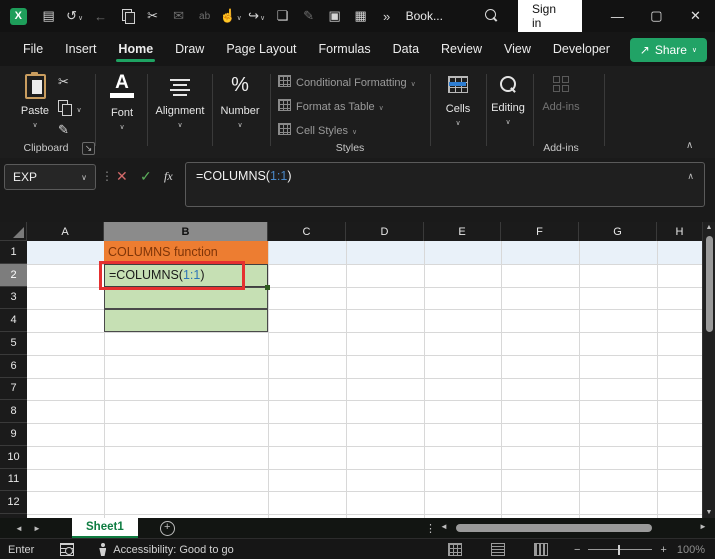 The width and height of the screenshot is (715, 559). Describe the element at coordinates (13, 389) in the screenshot. I see `row-header-7: 7` at that location.